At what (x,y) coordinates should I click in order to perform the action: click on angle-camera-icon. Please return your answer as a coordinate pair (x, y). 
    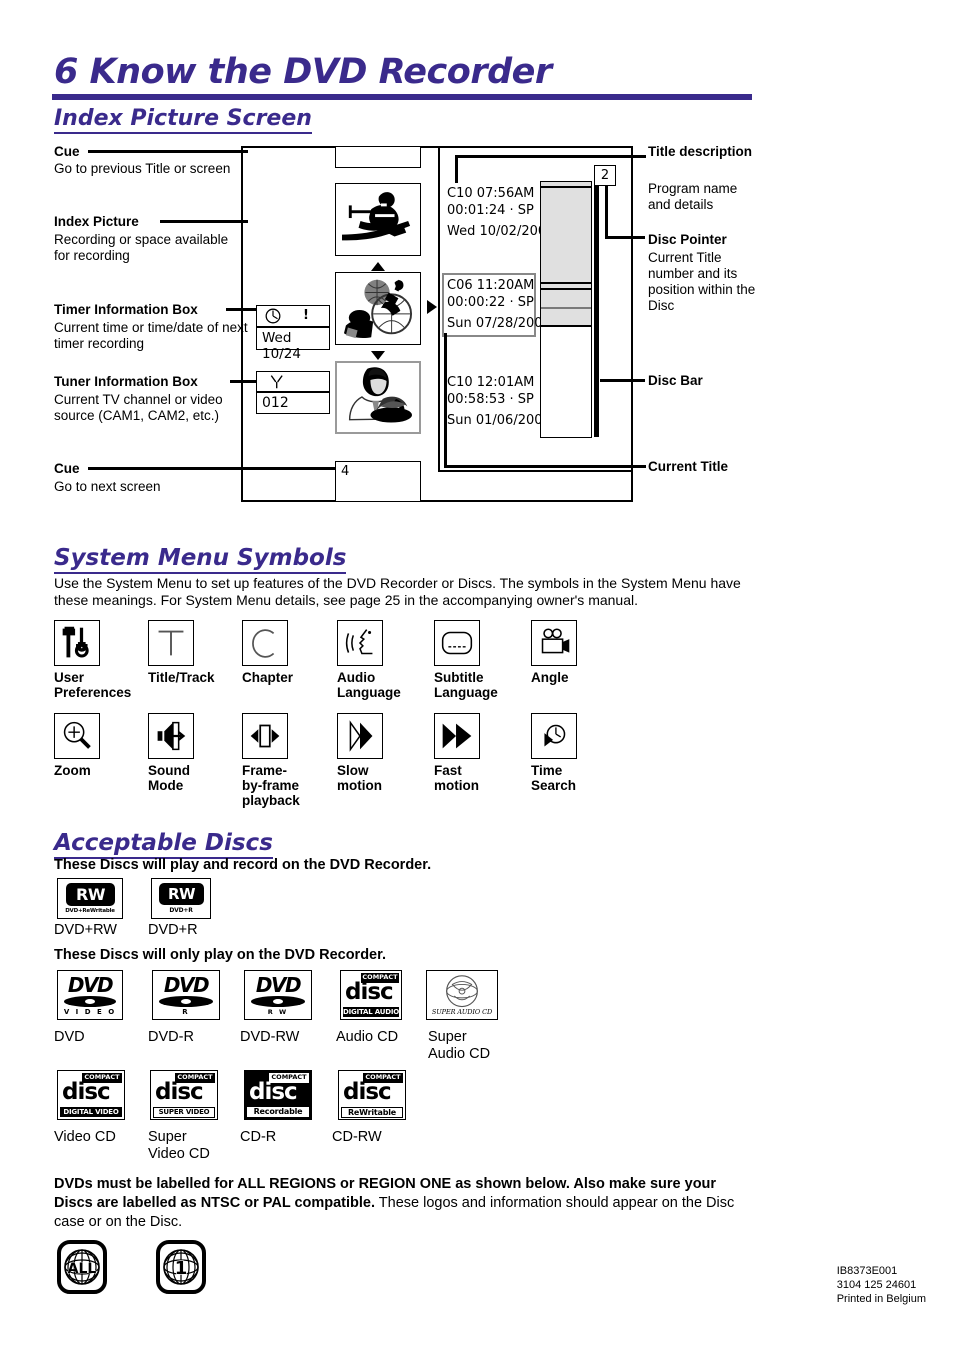
    Looking at the image, I should click on (554, 643).